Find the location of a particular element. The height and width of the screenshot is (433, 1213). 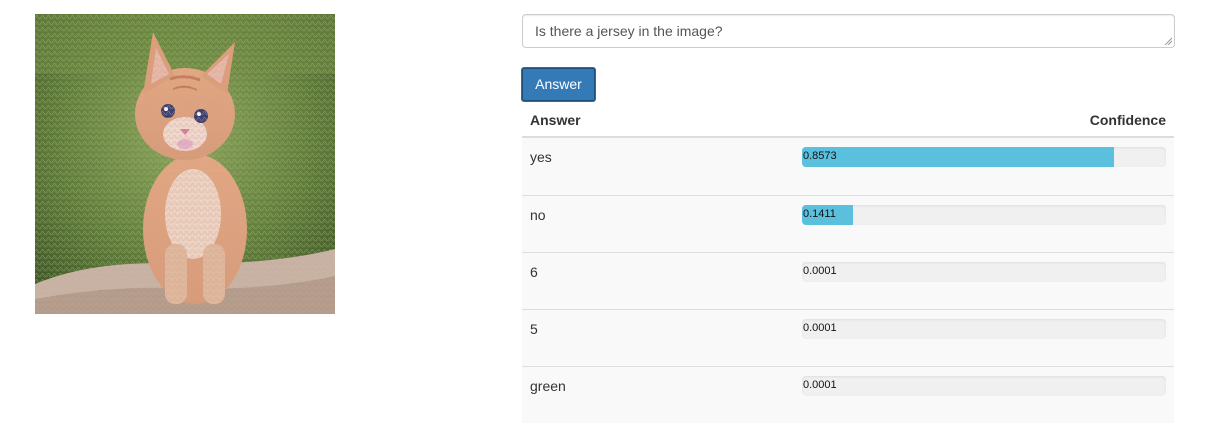

confidence-bar: 0.1411 is located at coordinates (984, 215).